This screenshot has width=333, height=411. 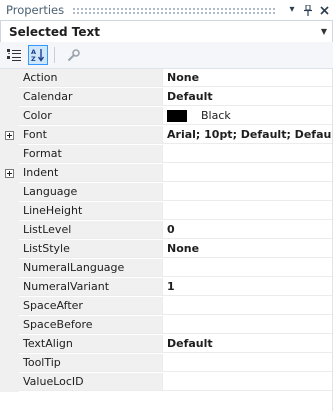 What do you see at coordinates (91, 325) in the screenshot?
I see `property-name: SpaceBefore` at bounding box center [91, 325].